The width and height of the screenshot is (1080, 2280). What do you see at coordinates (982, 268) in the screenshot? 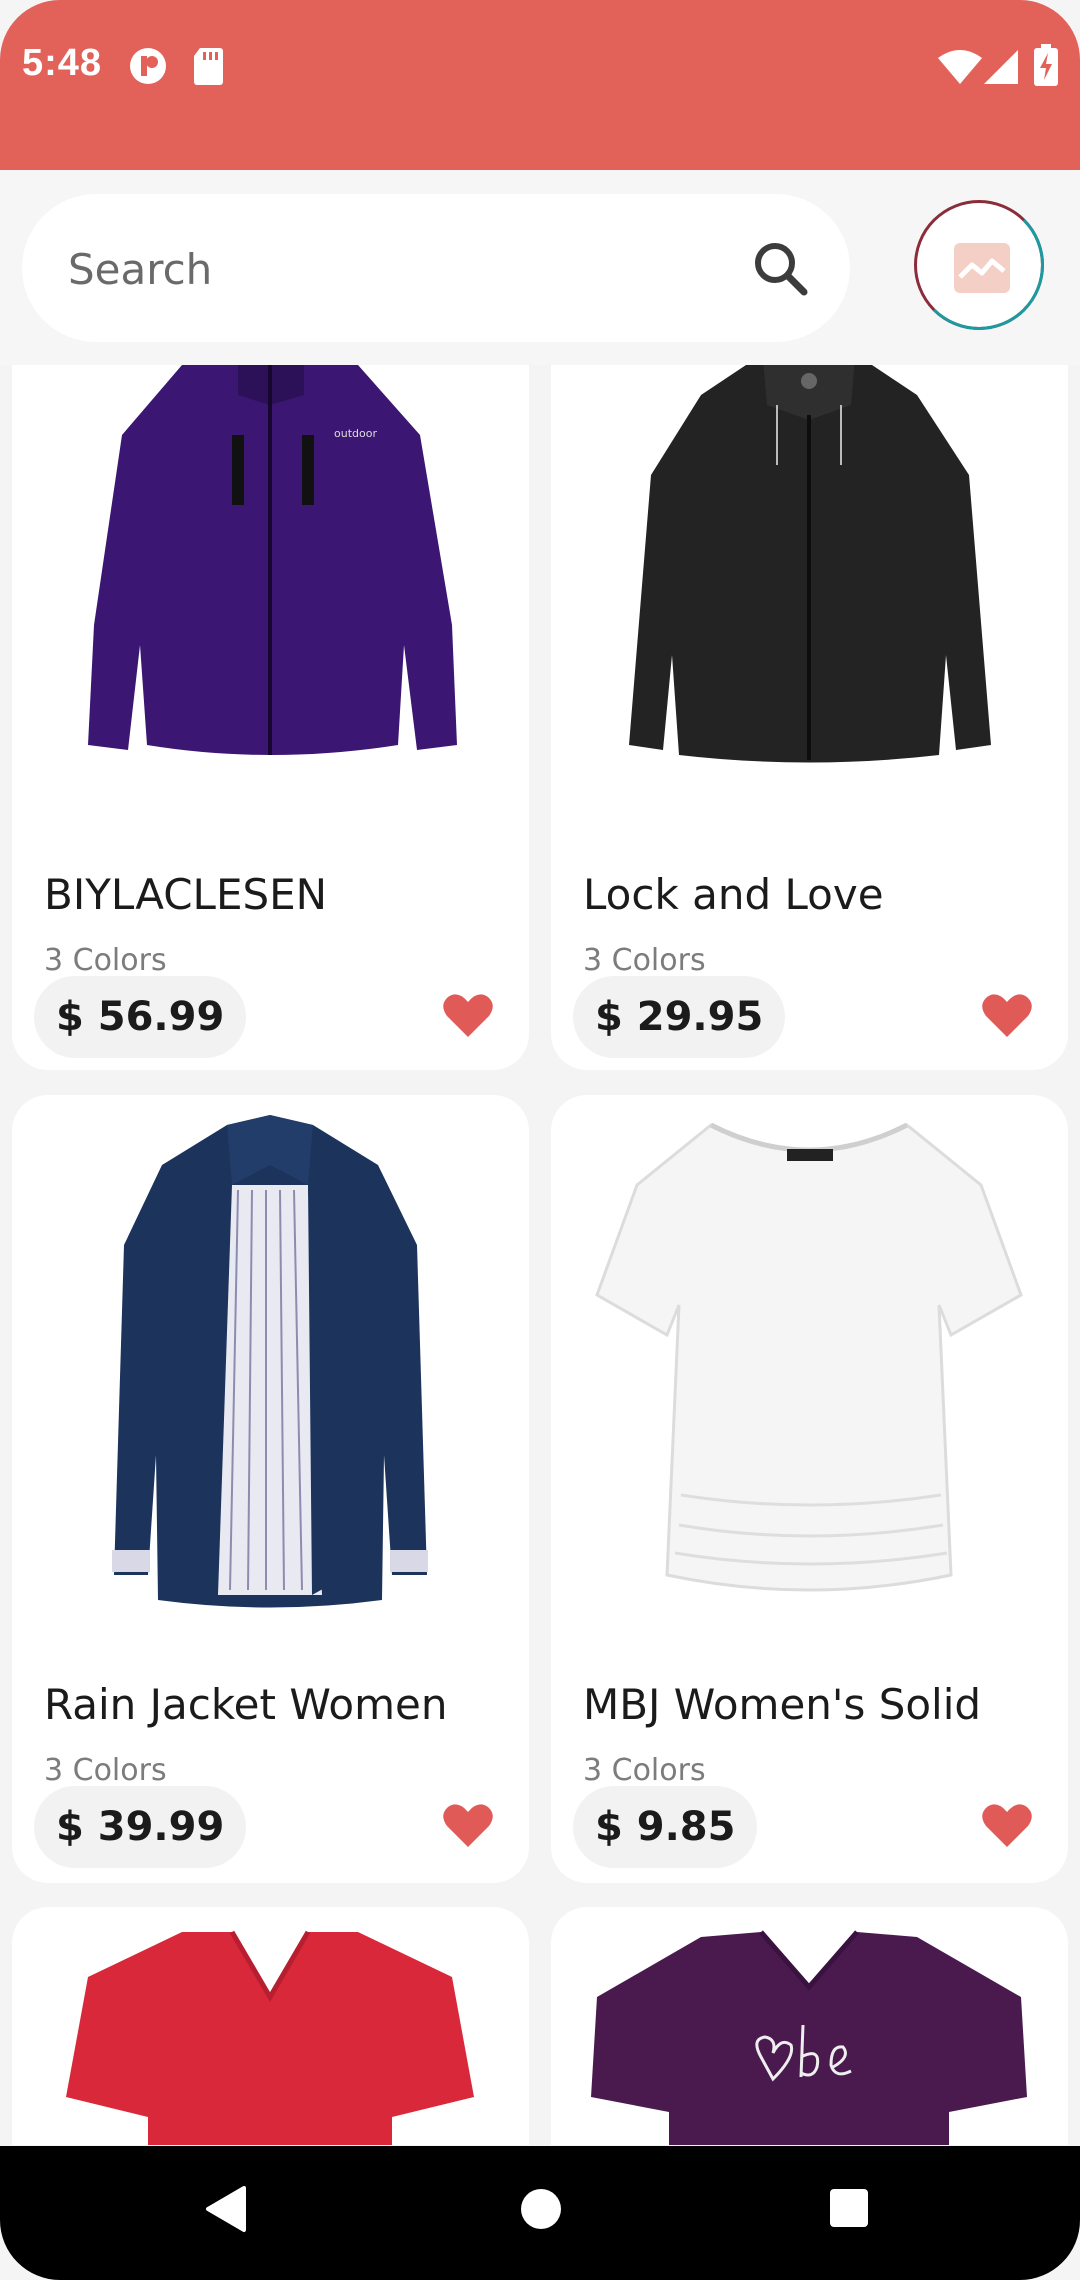
I see `image-placeholder-icon` at bounding box center [982, 268].